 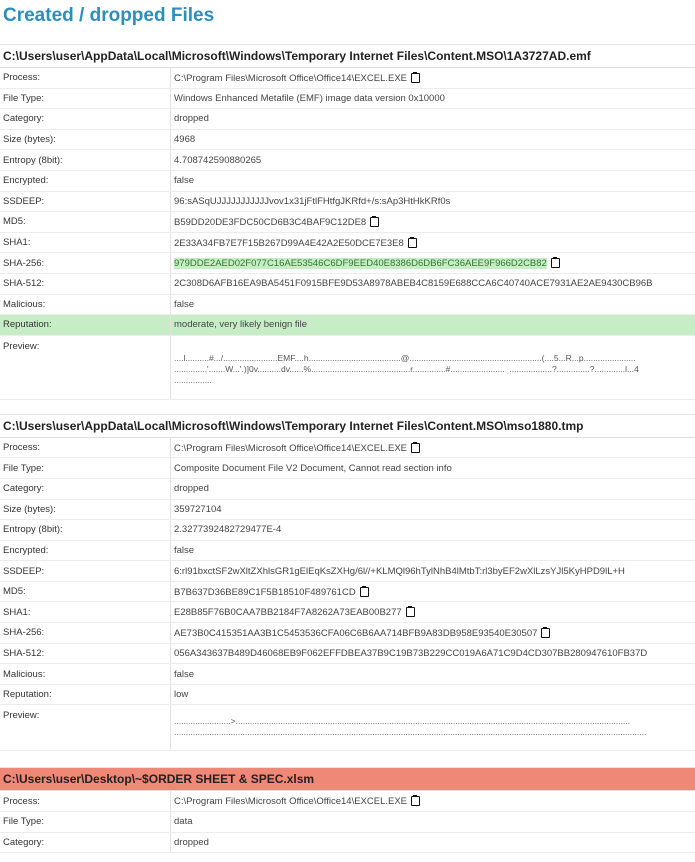 I want to click on md5-hash: B59DD20DE3FDC50CD6B3C4BAF9C12DE8, so click(x=270, y=222).